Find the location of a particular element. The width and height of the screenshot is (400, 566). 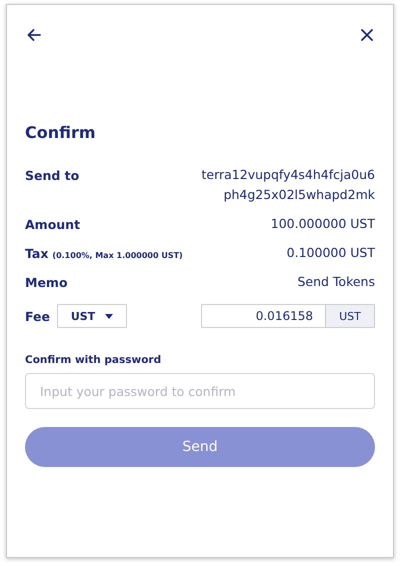

detail-label: Tax (0.100%, Max 1.000000 UST) is located at coordinates (104, 253).